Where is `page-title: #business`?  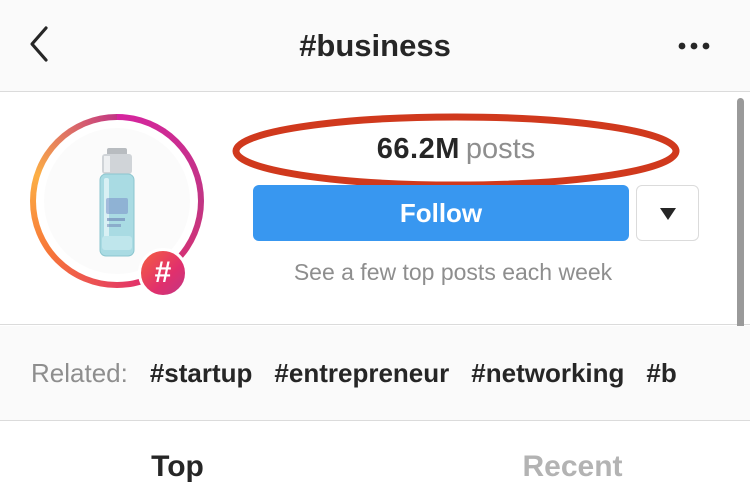
page-title: #business is located at coordinates (375, 45).